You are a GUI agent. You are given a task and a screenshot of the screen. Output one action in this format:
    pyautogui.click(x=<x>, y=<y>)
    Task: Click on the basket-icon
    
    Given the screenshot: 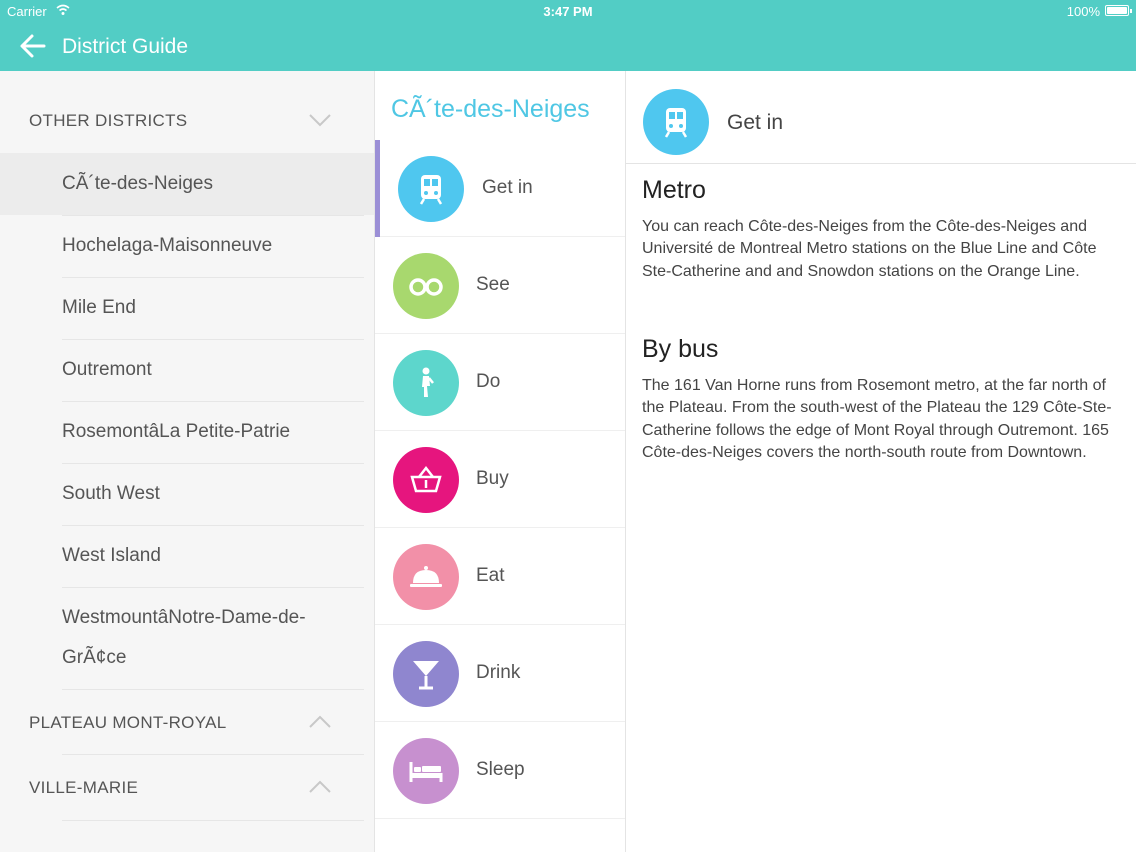 What is the action you would take?
    pyautogui.click(x=426, y=479)
    